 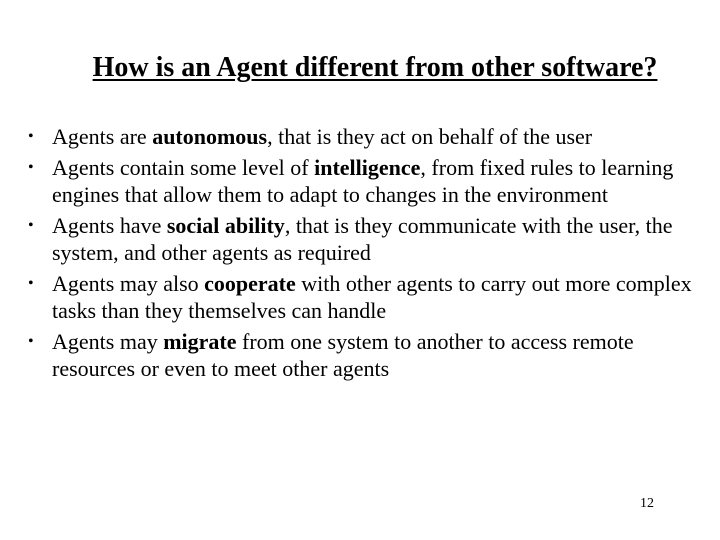 What do you see at coordinates (250, 283) in the screenshot?
I see `bullet-emphasis: cooperate` at bounding box center [250, 283].